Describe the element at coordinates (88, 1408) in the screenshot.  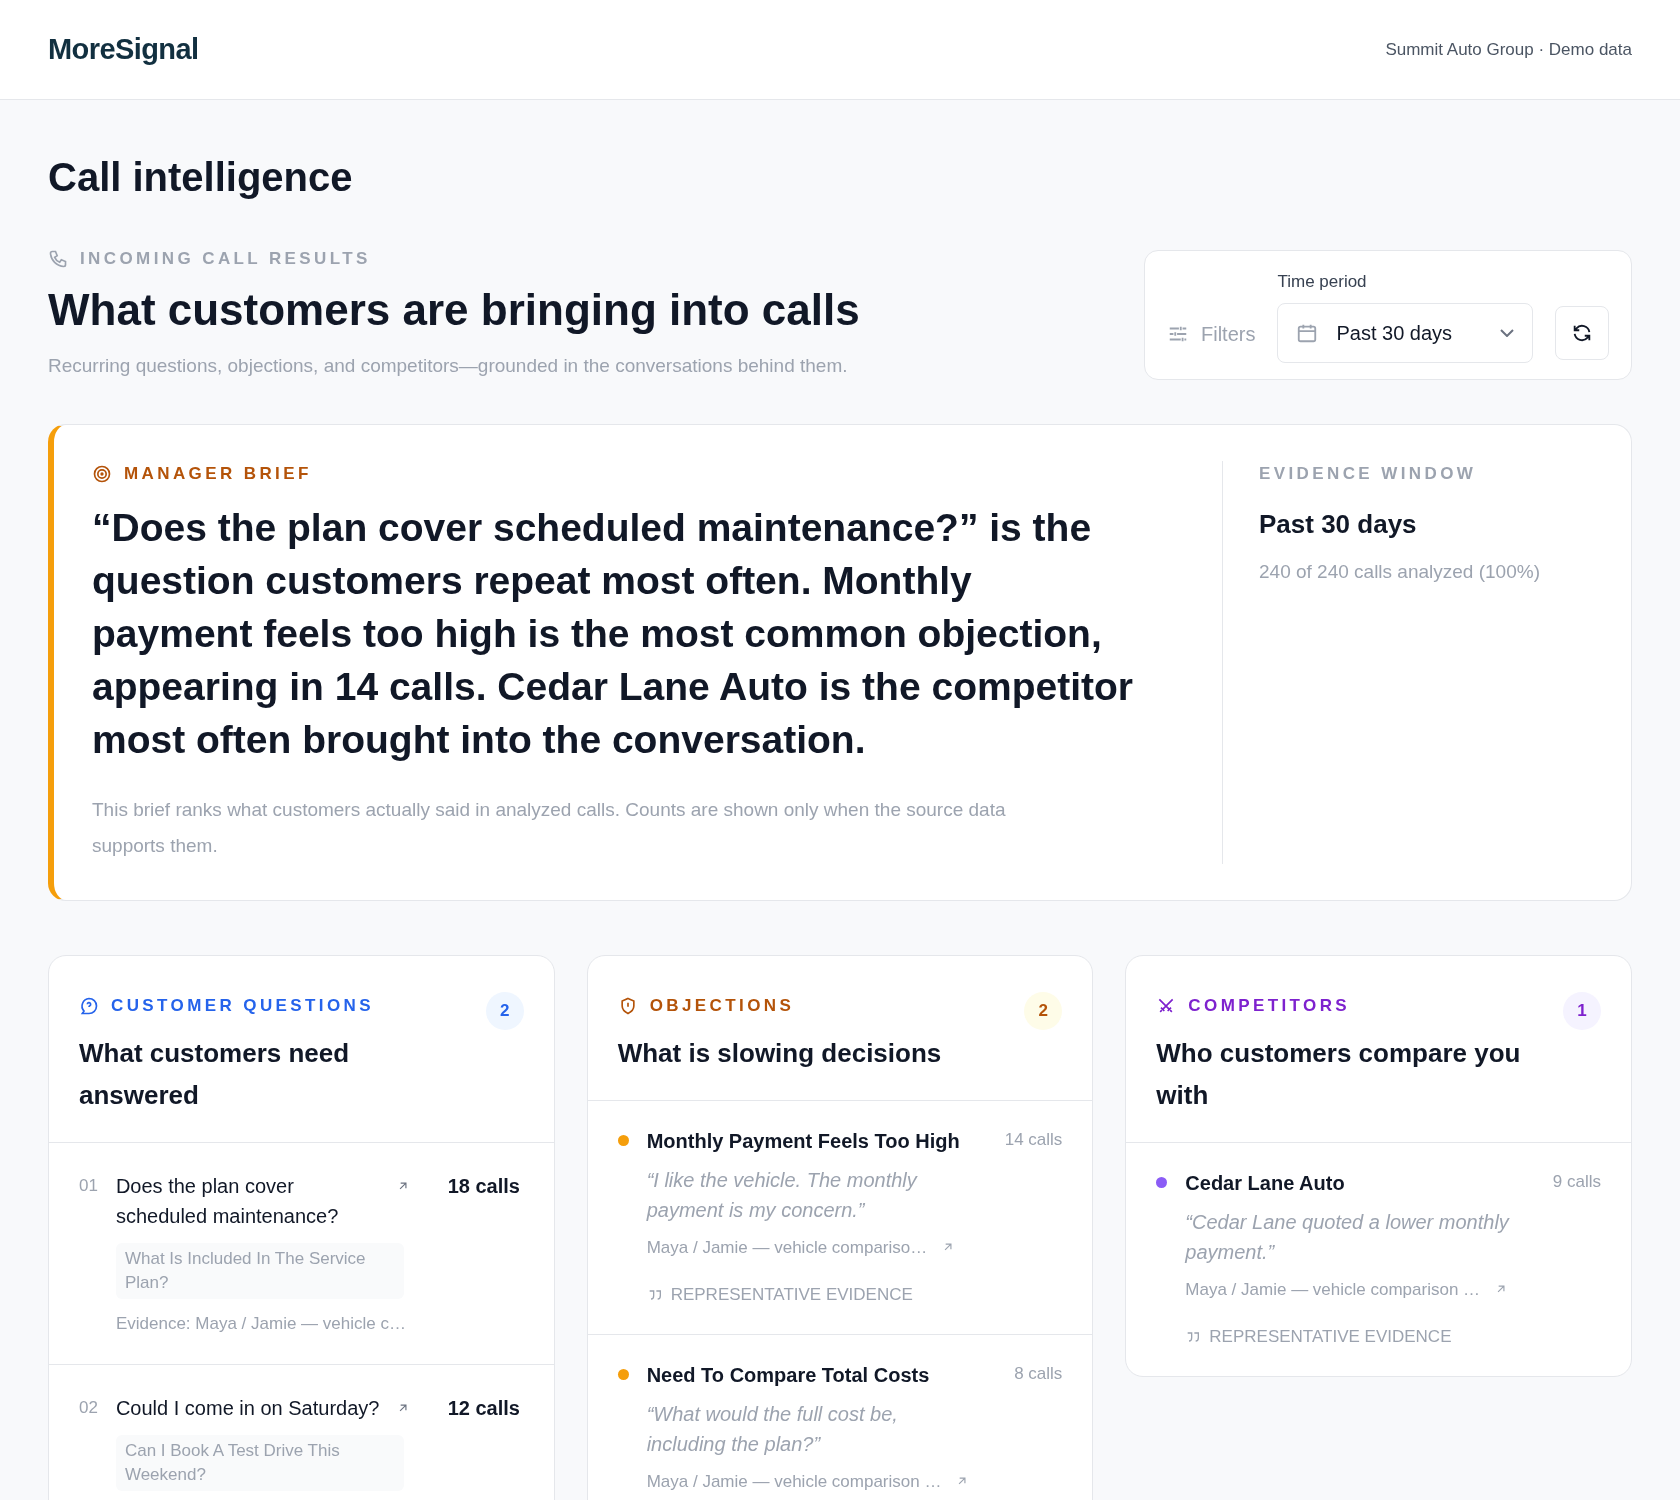
I see `rank-number: 02` at that location.